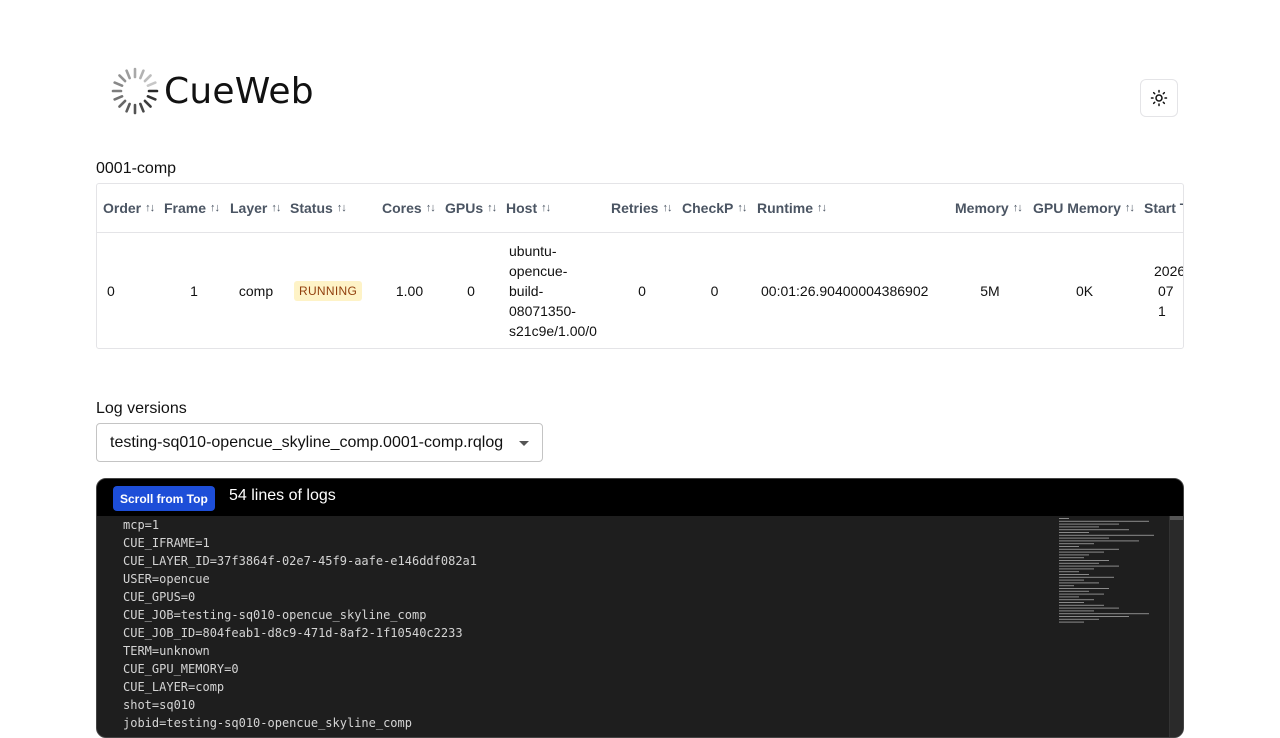  I want to click on column-header-status: Status ↑↓, so click(318, 208).